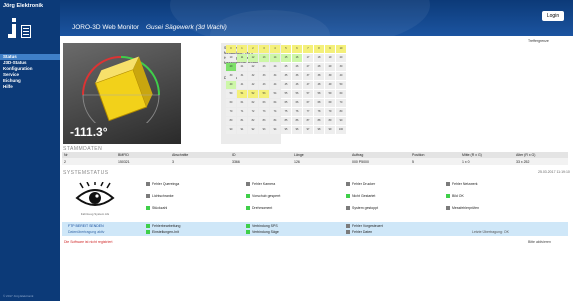 The width and height of the screenshot is (573, 301). Describe the element at coordinates (297, 103) in the screenshot. I see `grid-cell: 66` at that location.